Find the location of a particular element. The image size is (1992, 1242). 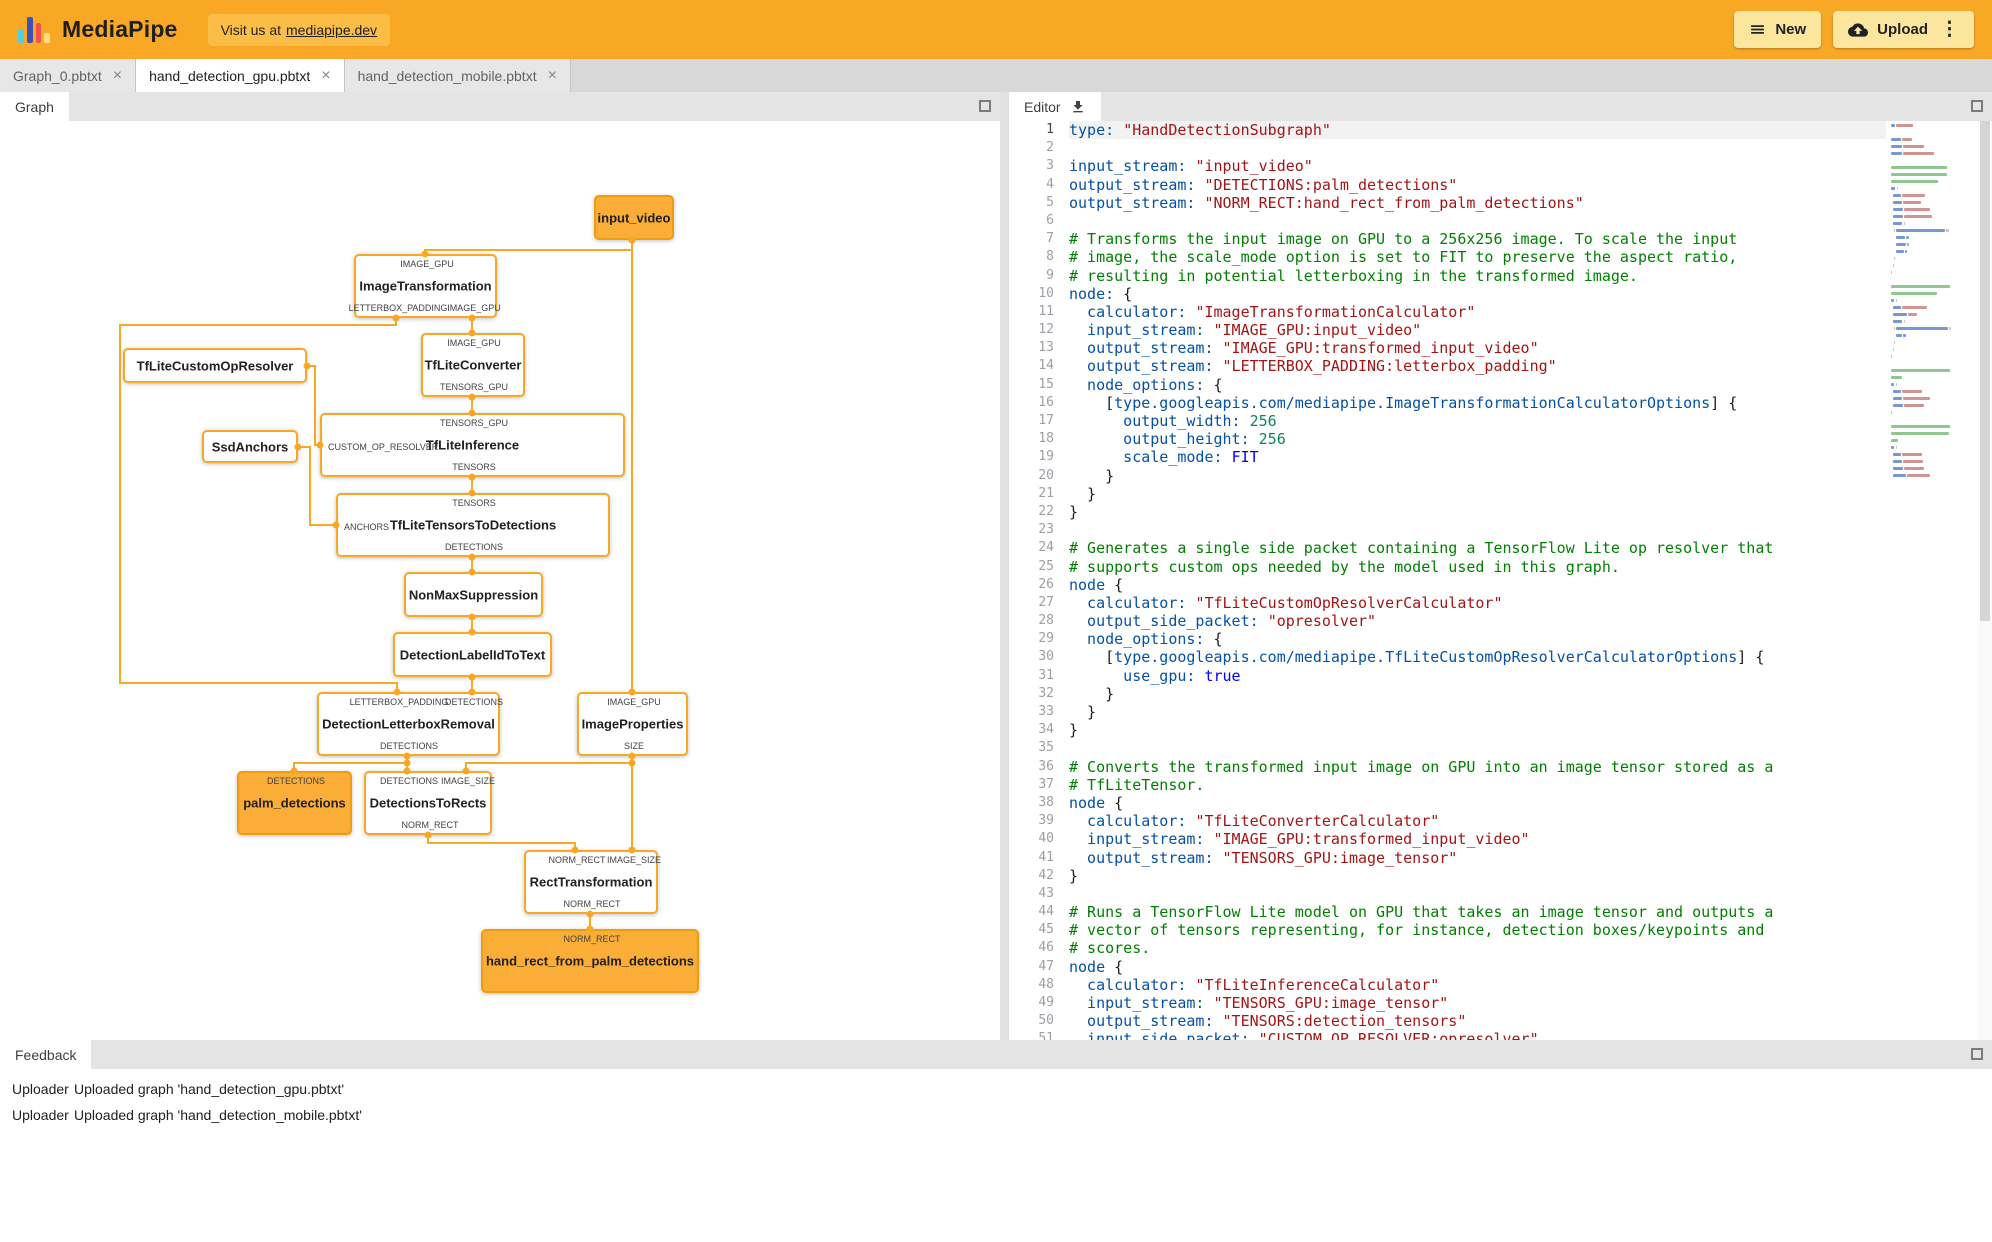

graph-node-tflite-custom-op-resolver: TfLiteCustomOpResolver is located at coordinates (215, 365).